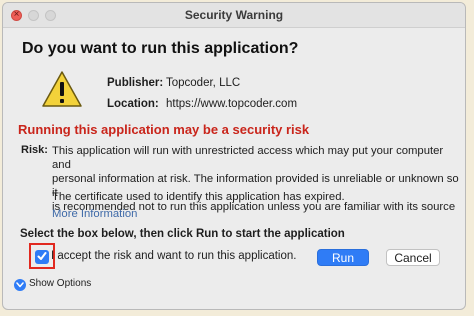  Describe the element at coordinates (203, 83) in the screenshot. I see `publisher-value: Topcoder, LLC` at that location.